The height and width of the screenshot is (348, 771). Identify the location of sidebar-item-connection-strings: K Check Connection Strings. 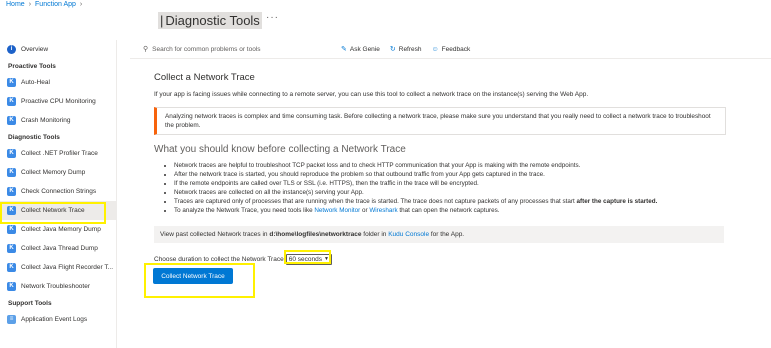
(58, 191).